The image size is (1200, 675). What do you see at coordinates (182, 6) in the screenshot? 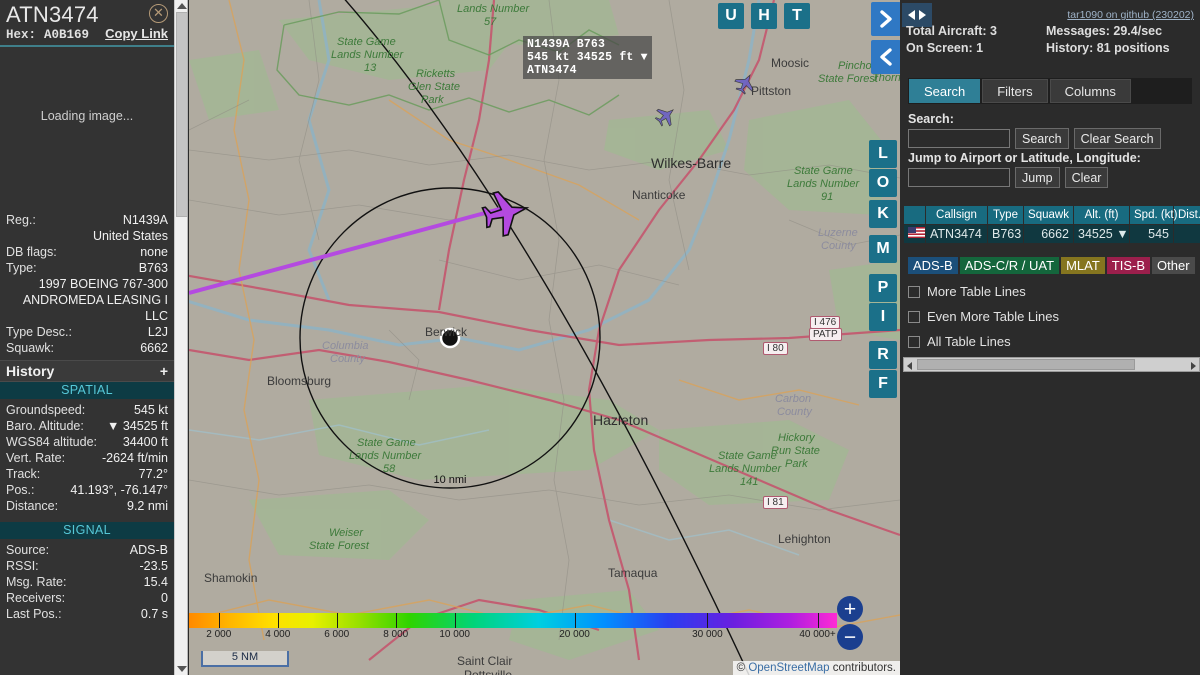
I see `scroll-up-icon` at bounding box center [182, 6].